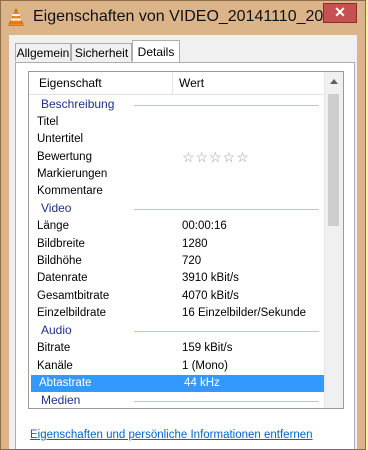 The width and height of the screenshot is (368, 450). Describe the element at coordinates (177, 261) in the screenshot. I see `property-row-bildhoehe: Bildhöhe 720` at that location.